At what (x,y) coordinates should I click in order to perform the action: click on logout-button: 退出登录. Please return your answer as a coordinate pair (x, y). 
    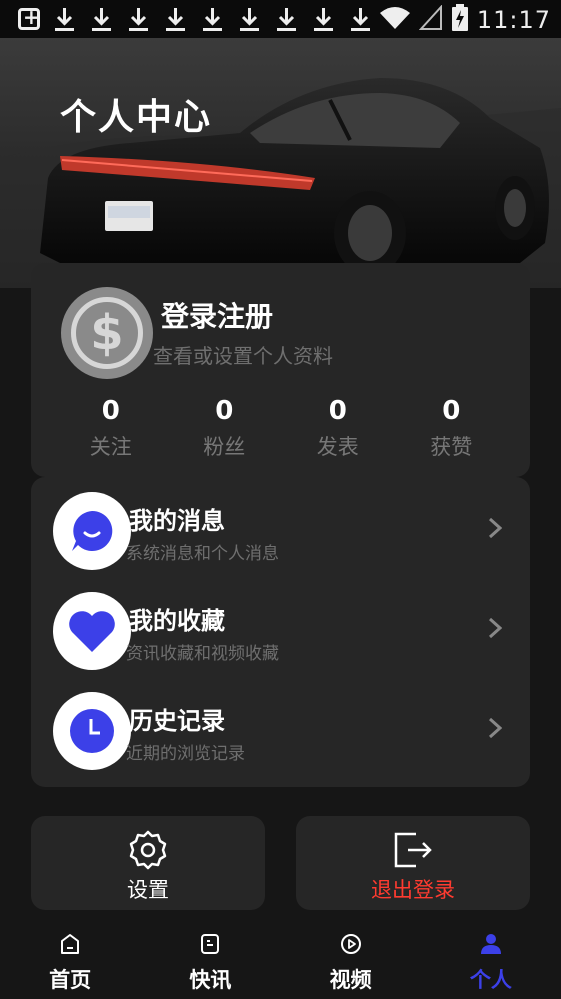
    Looking at the image, I should click on (413, 863).